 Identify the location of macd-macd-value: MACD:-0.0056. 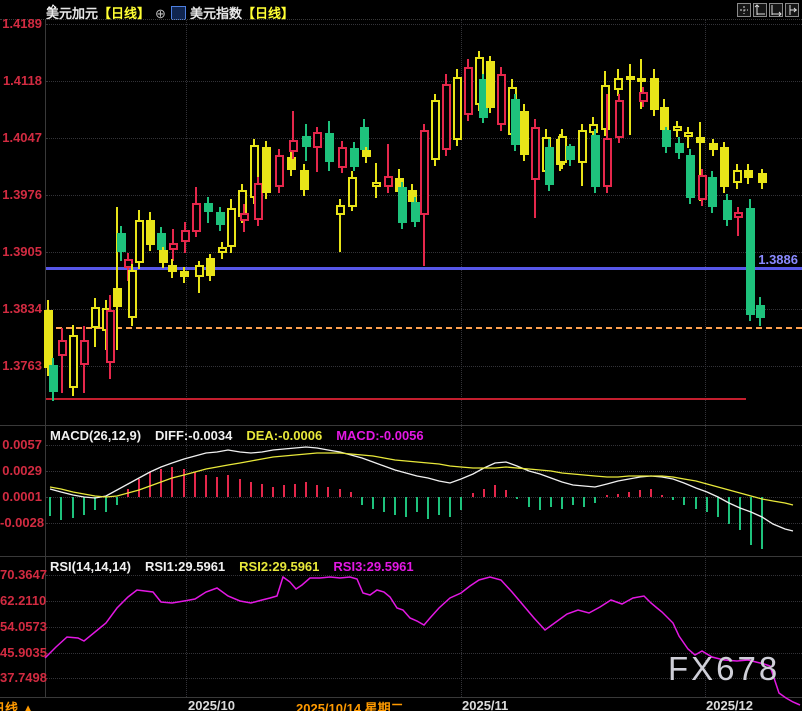
(380, 435).